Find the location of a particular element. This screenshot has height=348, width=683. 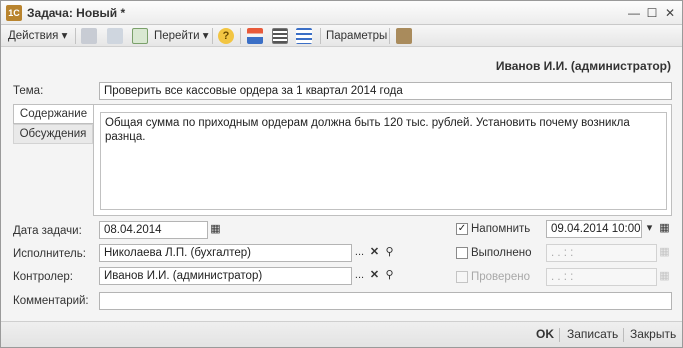

remind-label: Напомнить is located at coordinates (501, 229).